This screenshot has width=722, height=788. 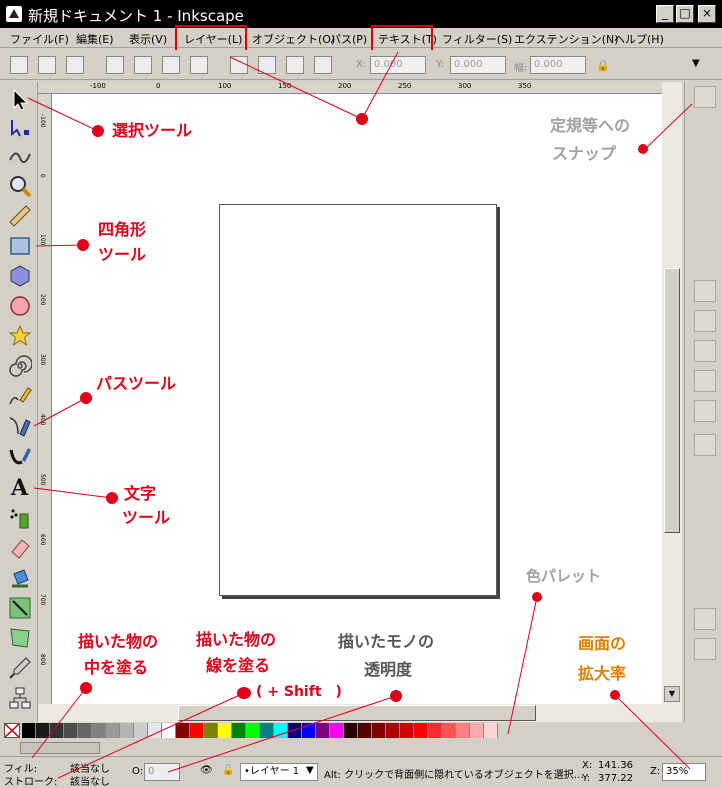 I want to click on text-tool-icon: A, so click(x=20, y=486).